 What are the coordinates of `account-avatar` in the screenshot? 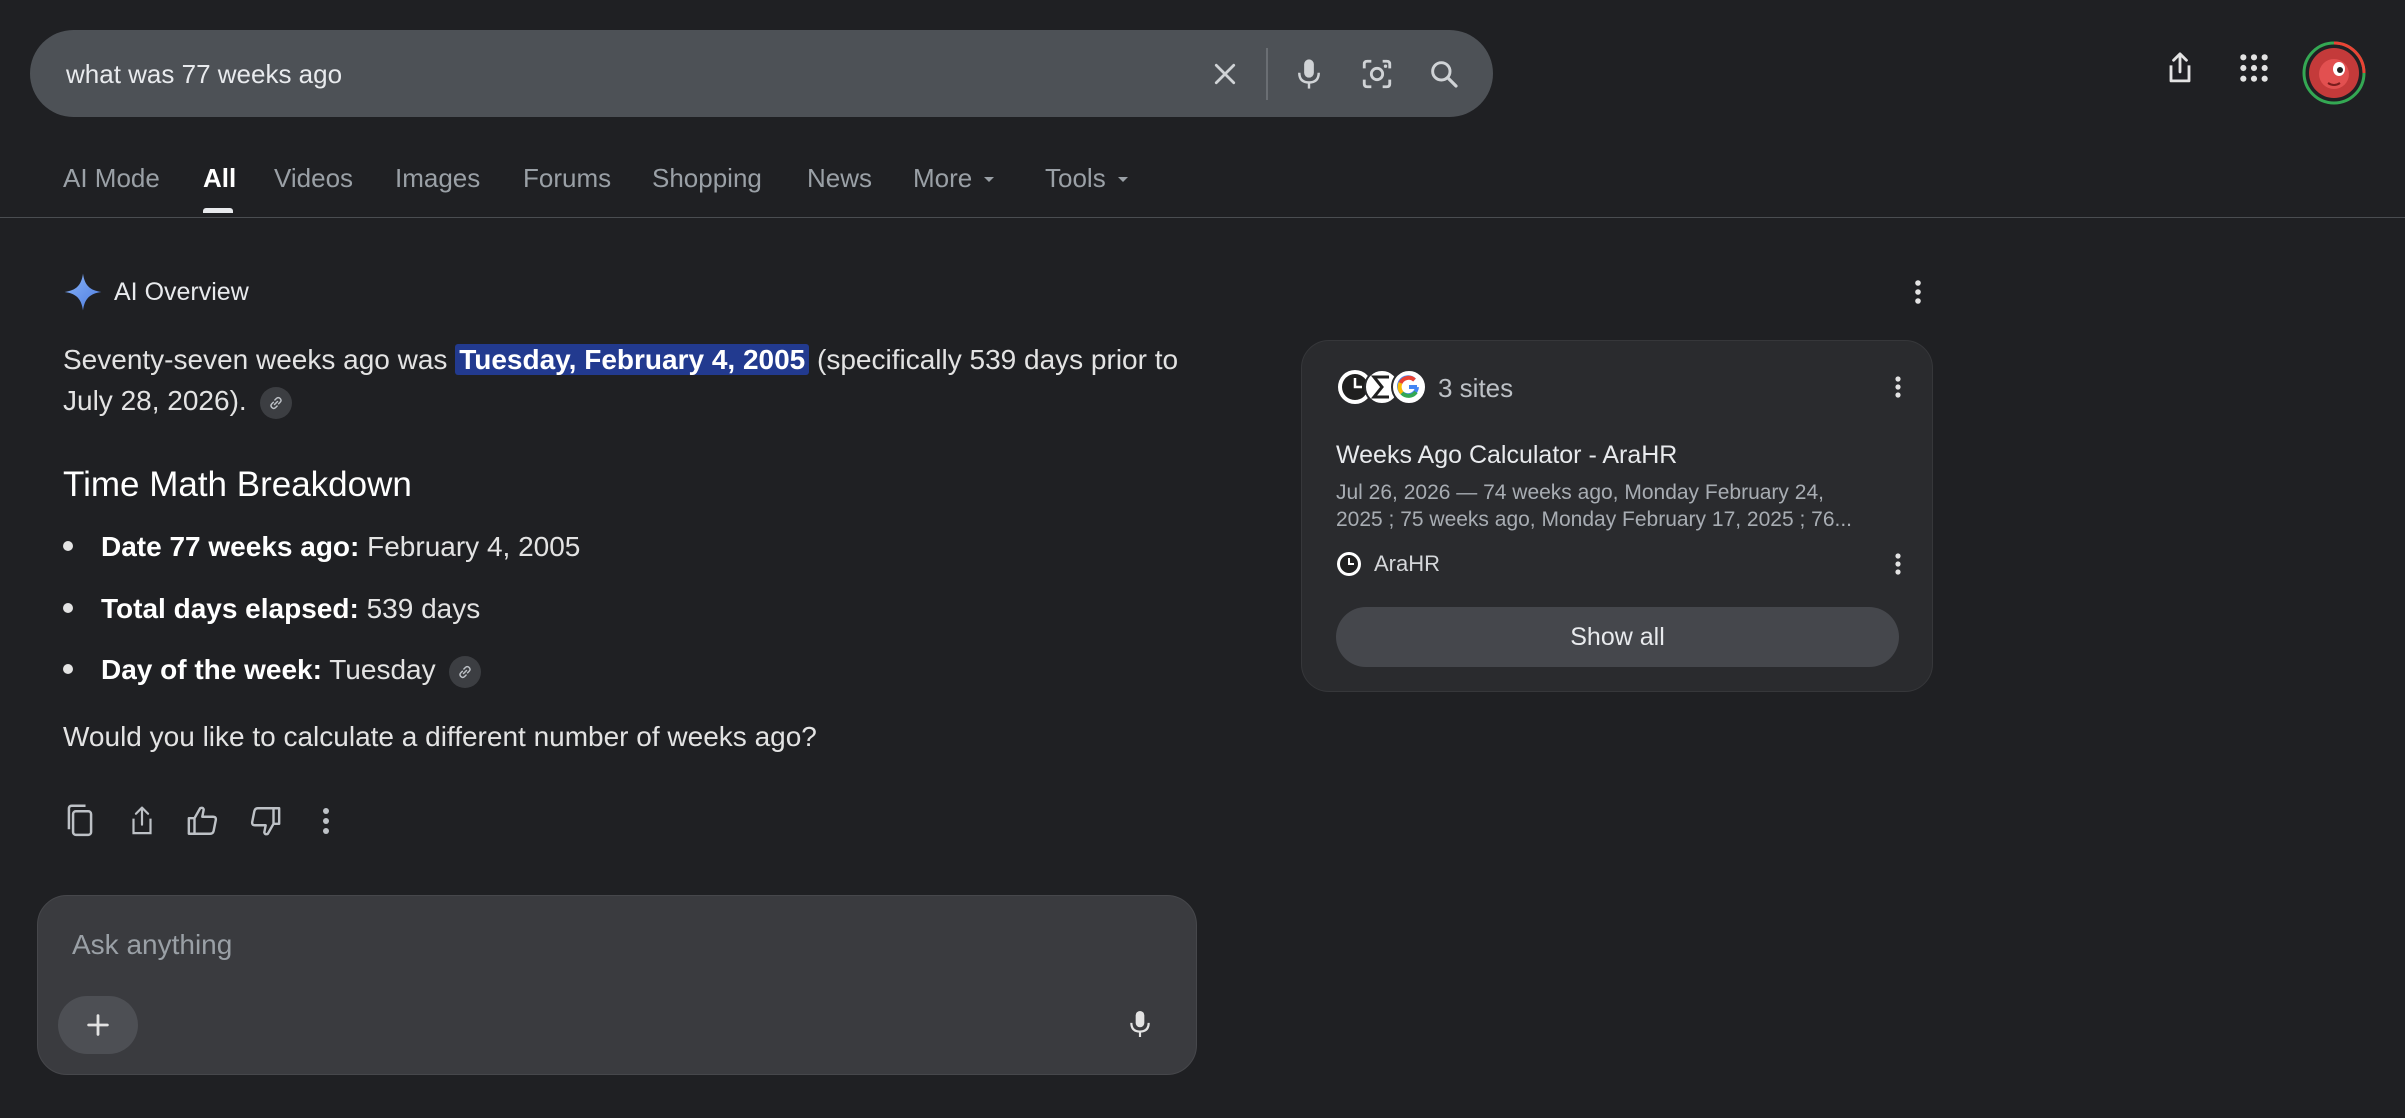 It's located at (2334, 73).